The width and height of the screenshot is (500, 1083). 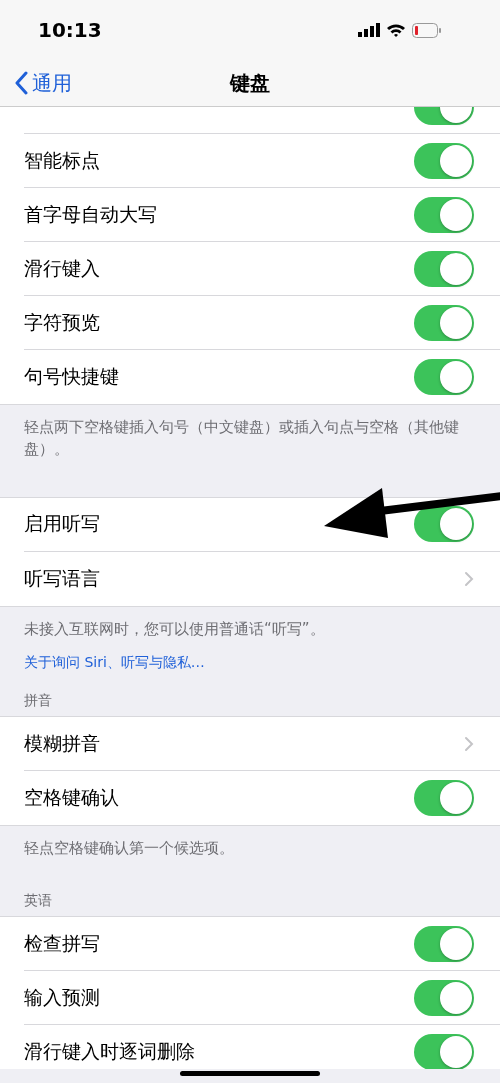 I want to click on chevron-left-icon, so click(x=21, y=83).